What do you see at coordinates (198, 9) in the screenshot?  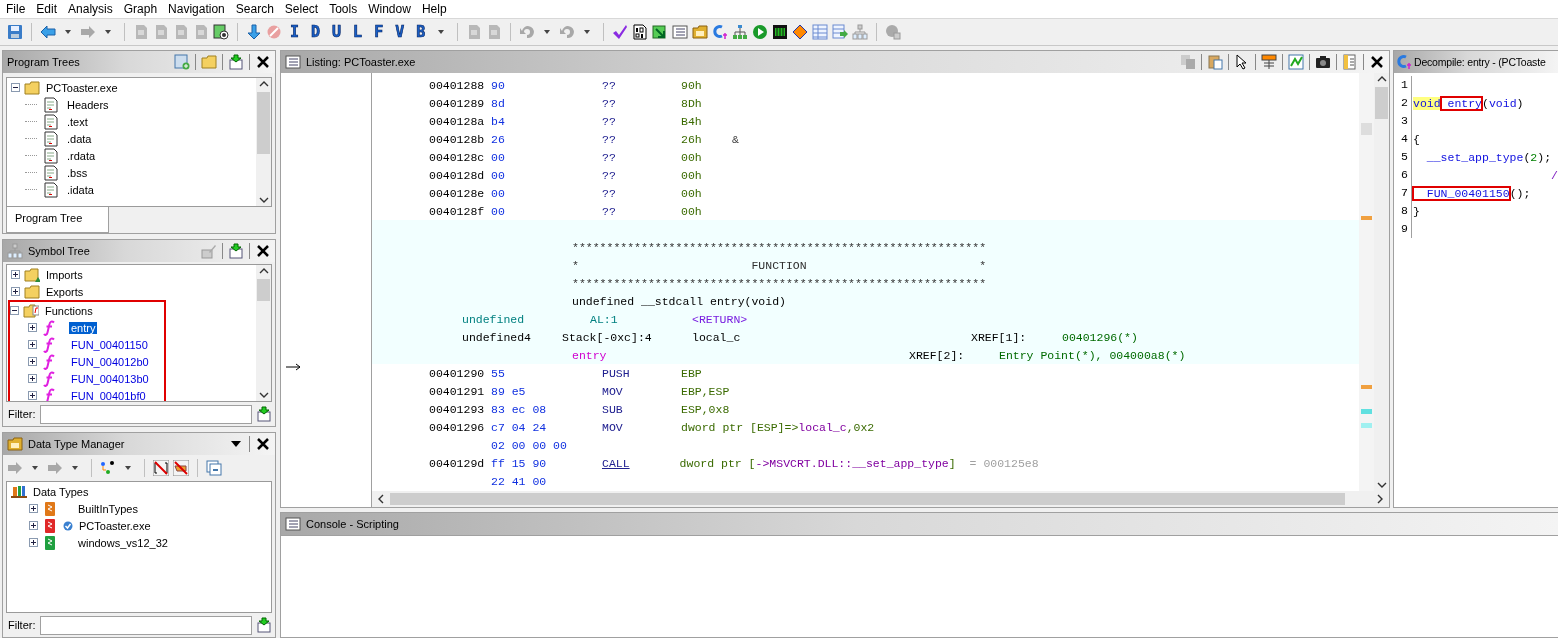 I see `menu-item: Navigation` at bounding box center [198, 9].